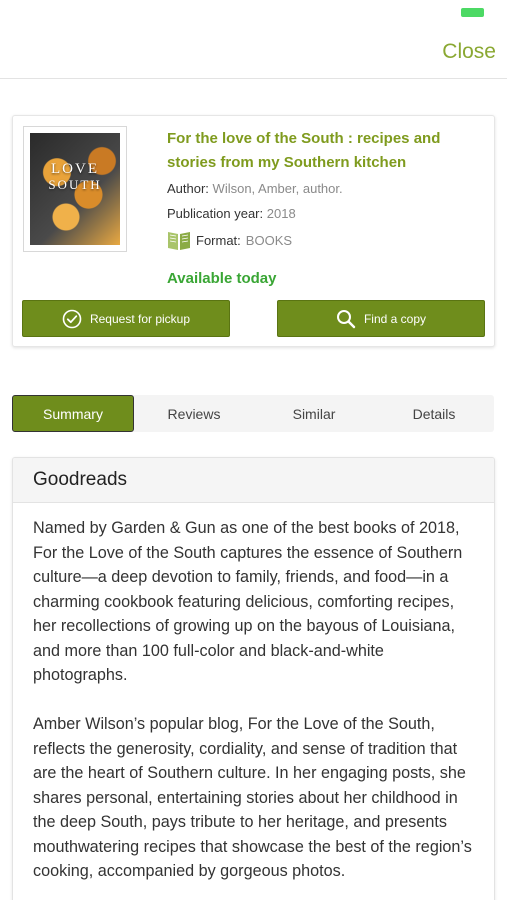  I want to click on find-copy-button: Find a copy, so click(381, 318).